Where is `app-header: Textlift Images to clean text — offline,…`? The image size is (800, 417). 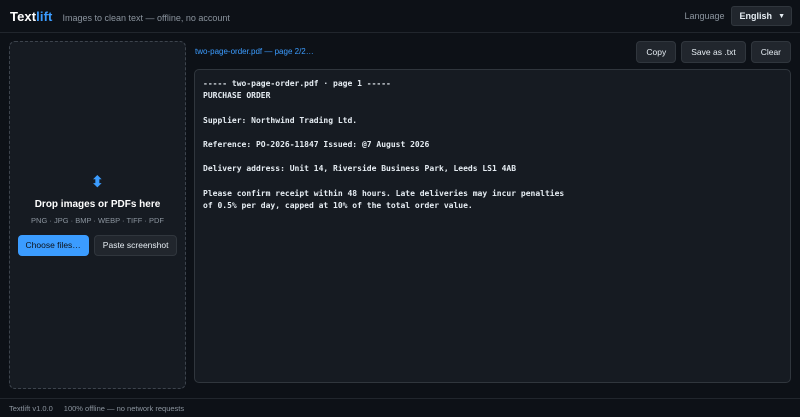
app-header: Textlift Images to clean text — offline,… is located at coordinates (400, 16).